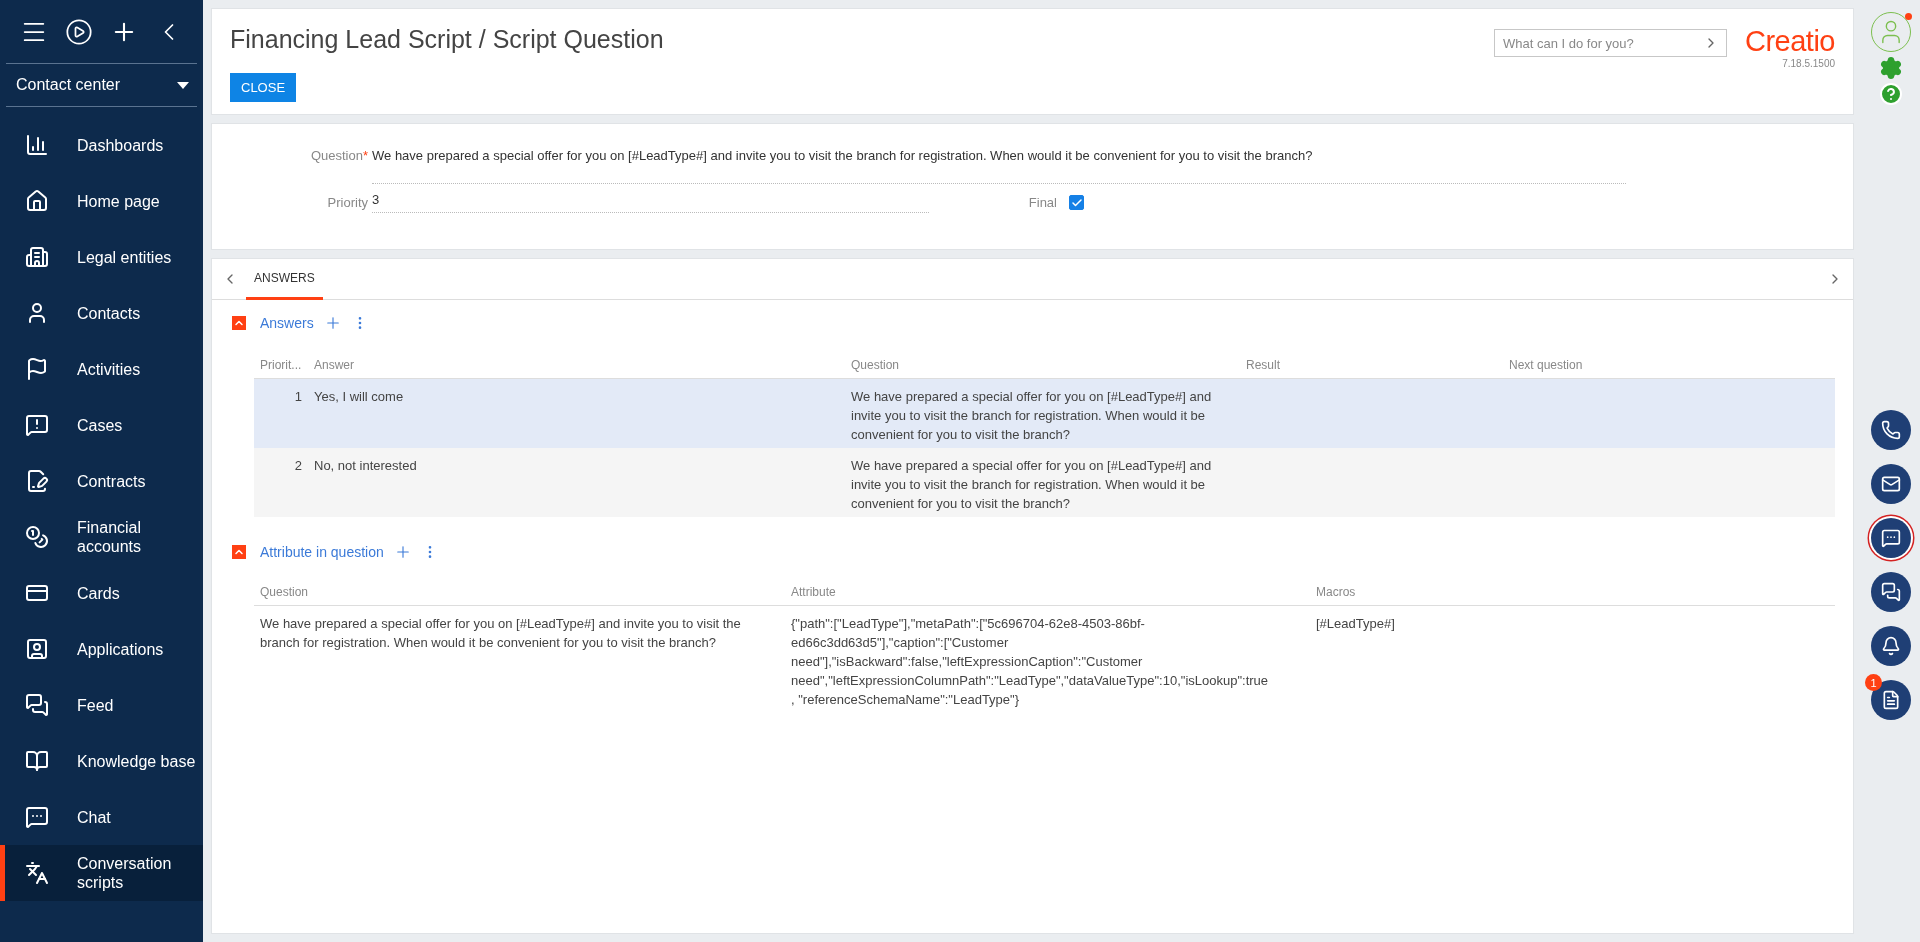 The width and height of the screenshot is (1920, 942). I want to click on bell-icon, so click(1891, 646).